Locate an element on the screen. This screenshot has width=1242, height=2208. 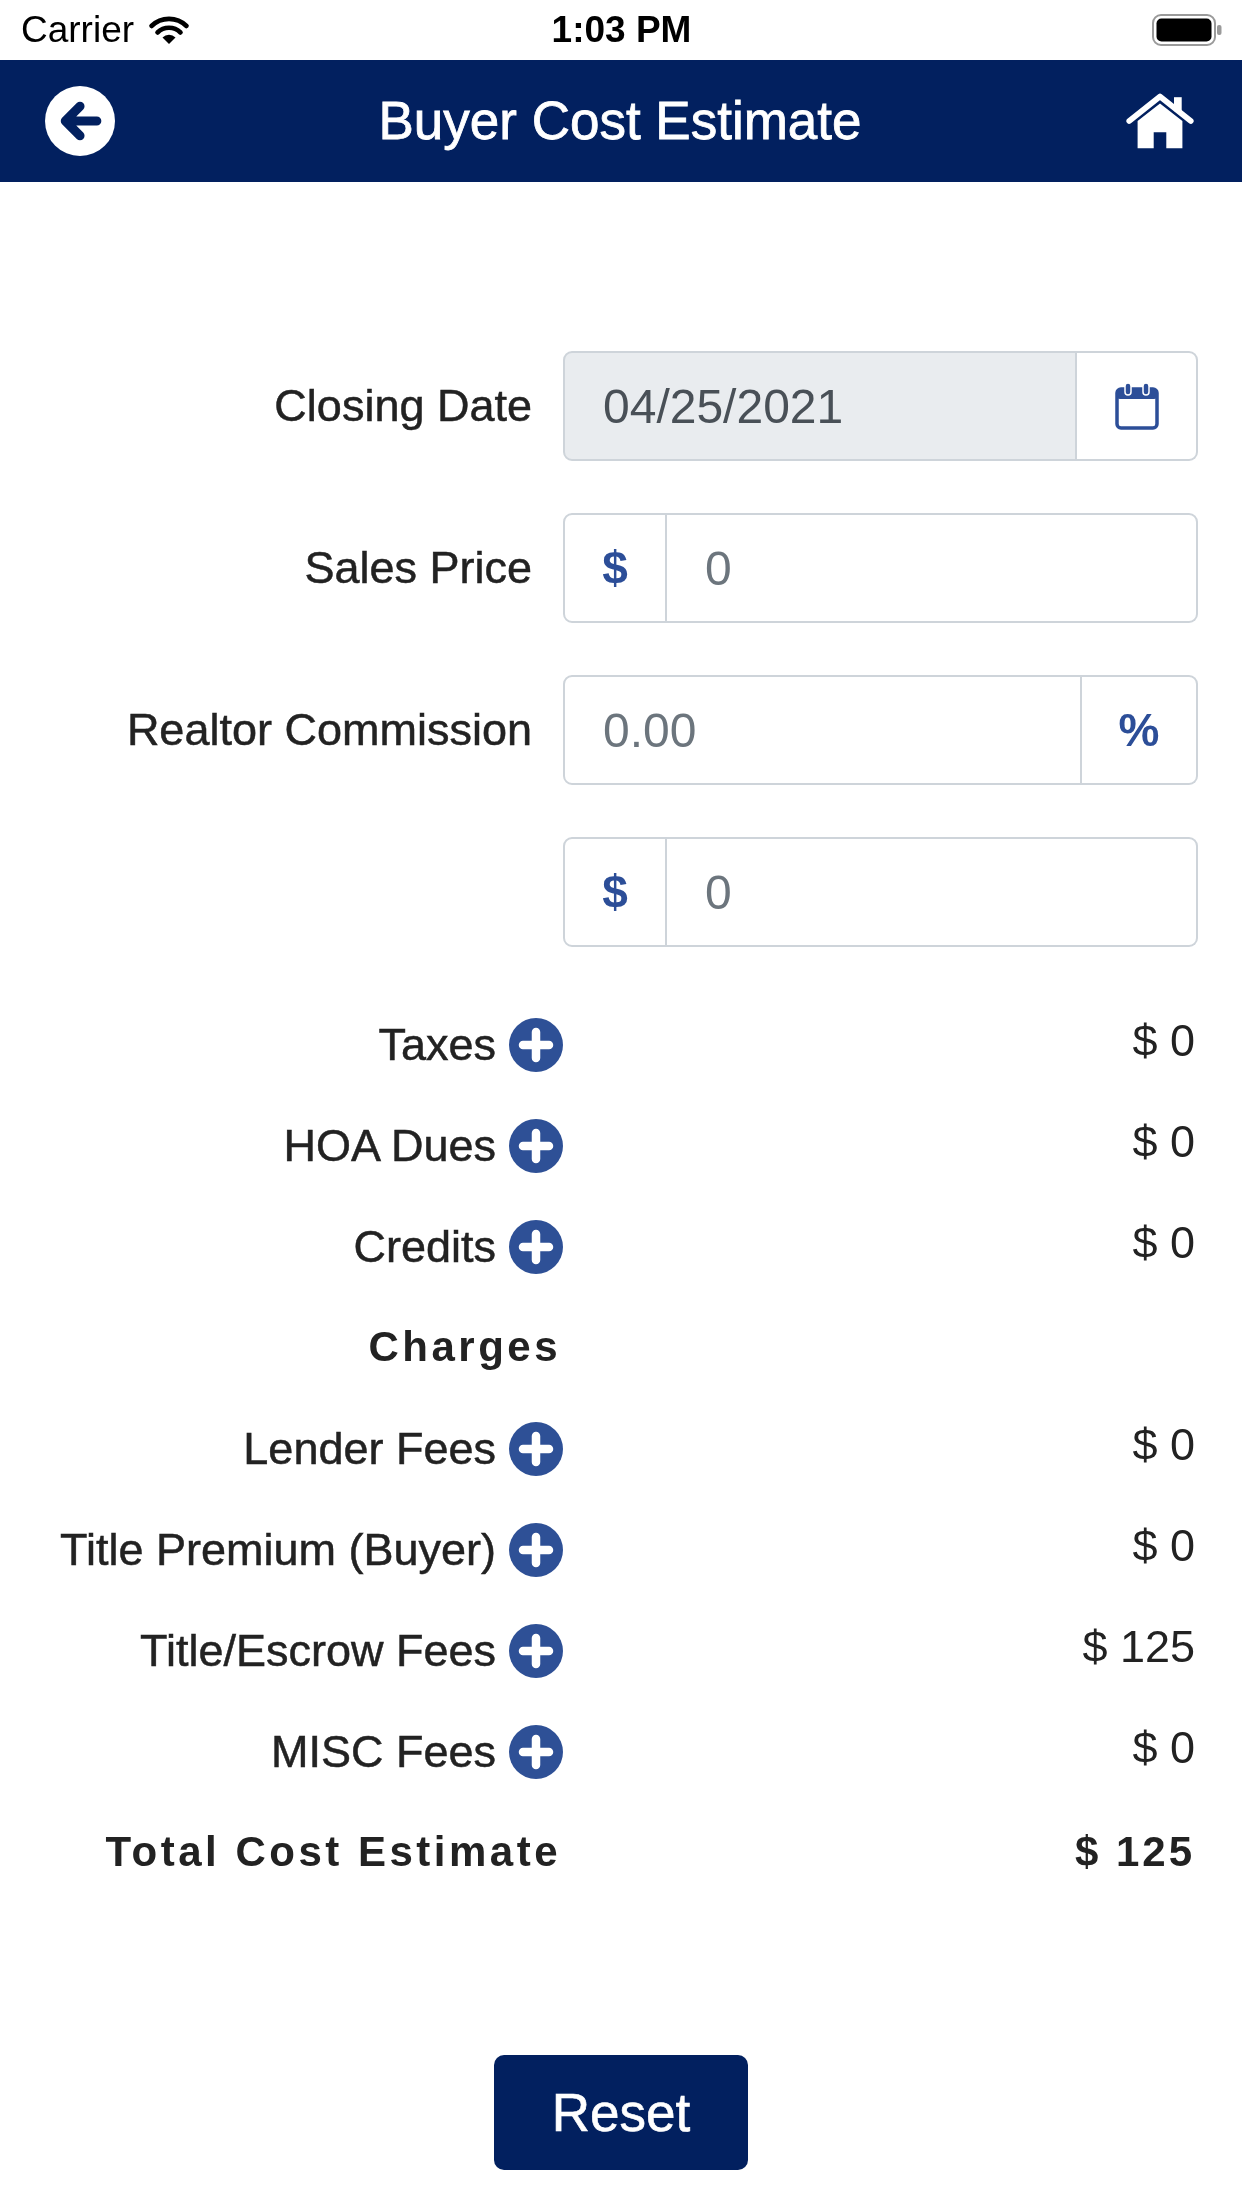
field-label: Realtor Commission is located at coordinates (329, 730).